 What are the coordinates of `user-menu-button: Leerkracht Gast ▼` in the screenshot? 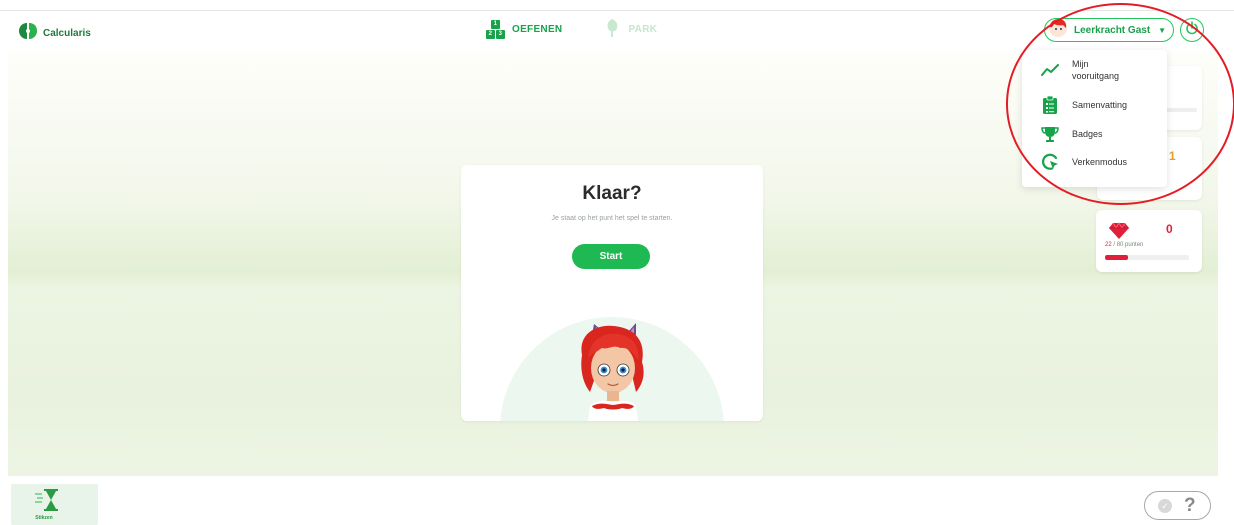 It's located at (1109, 30).